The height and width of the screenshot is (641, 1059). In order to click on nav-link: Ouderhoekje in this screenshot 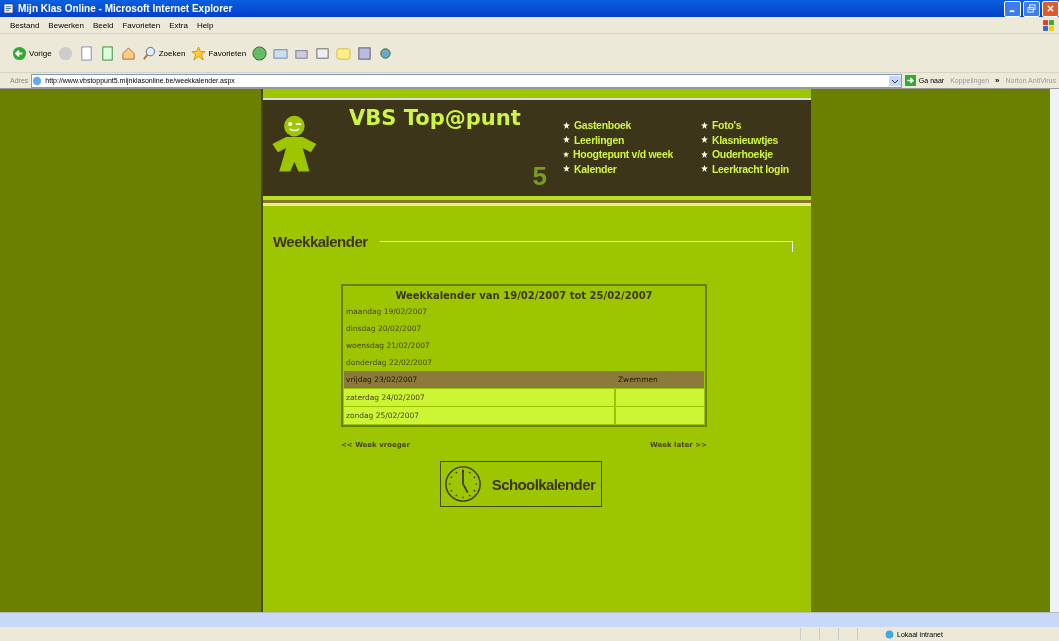, I will do `click(755, 154)`.